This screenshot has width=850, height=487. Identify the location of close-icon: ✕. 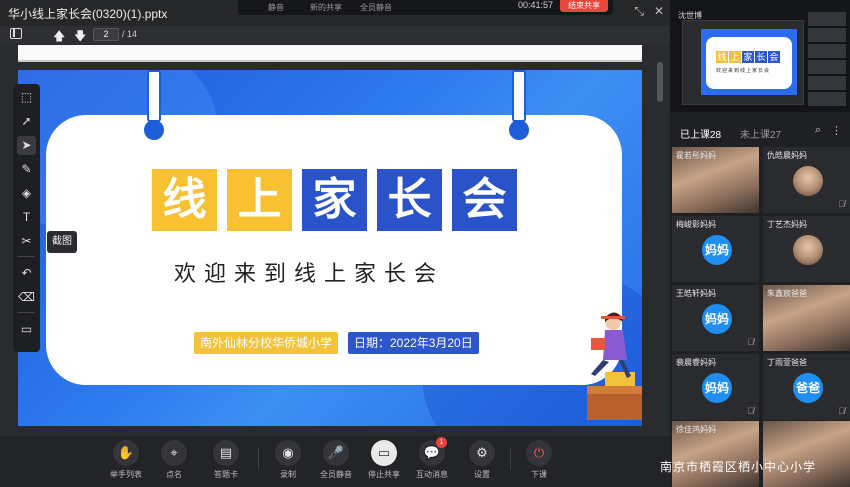
(659, 11).